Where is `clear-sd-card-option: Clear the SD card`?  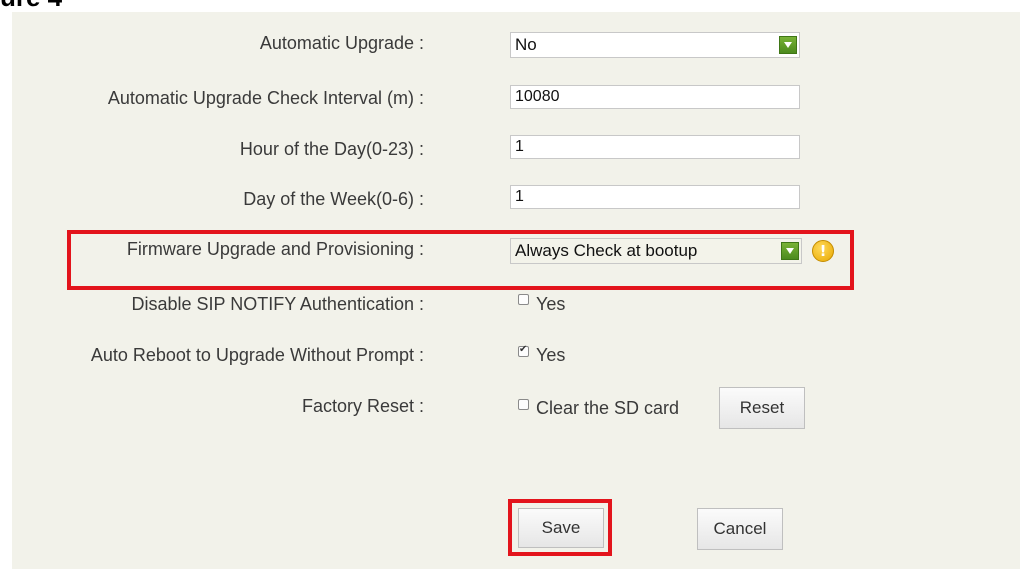
clear-sd-card-option: Clear the SD card is located at coordinates (608, 408).